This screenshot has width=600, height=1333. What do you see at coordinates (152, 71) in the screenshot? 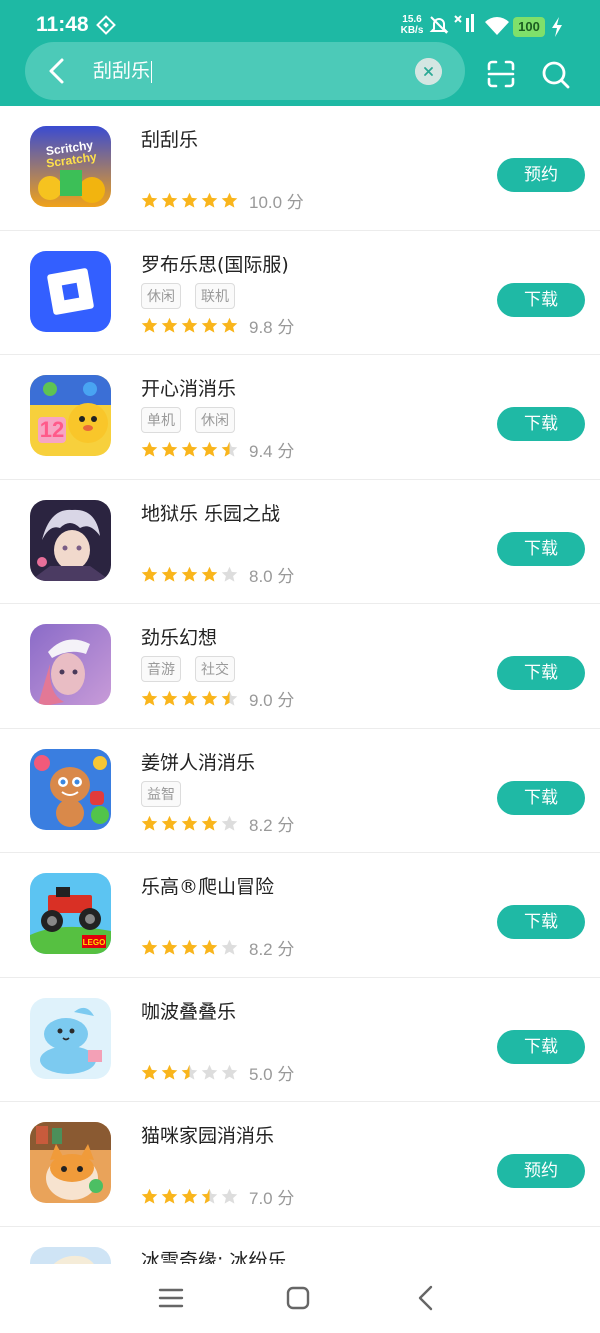
I see `text-caret` at bounding box center [152, 71].